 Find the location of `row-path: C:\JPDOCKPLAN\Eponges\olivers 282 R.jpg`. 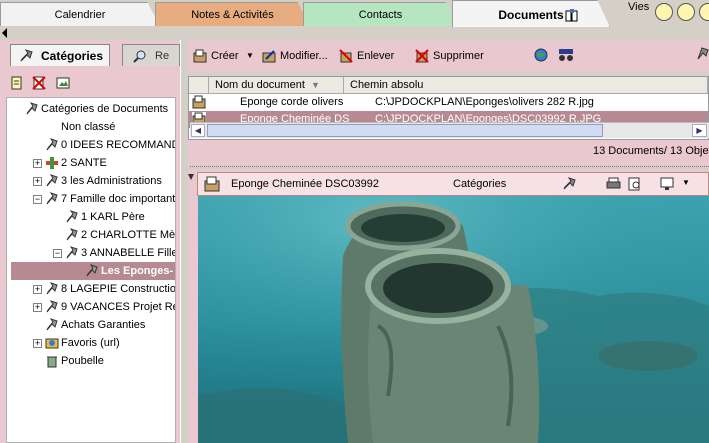

row-path: C:\JPDOCKPLAN\Eponges\olivers 282 R.jpg is located at coordinates (484, 102).